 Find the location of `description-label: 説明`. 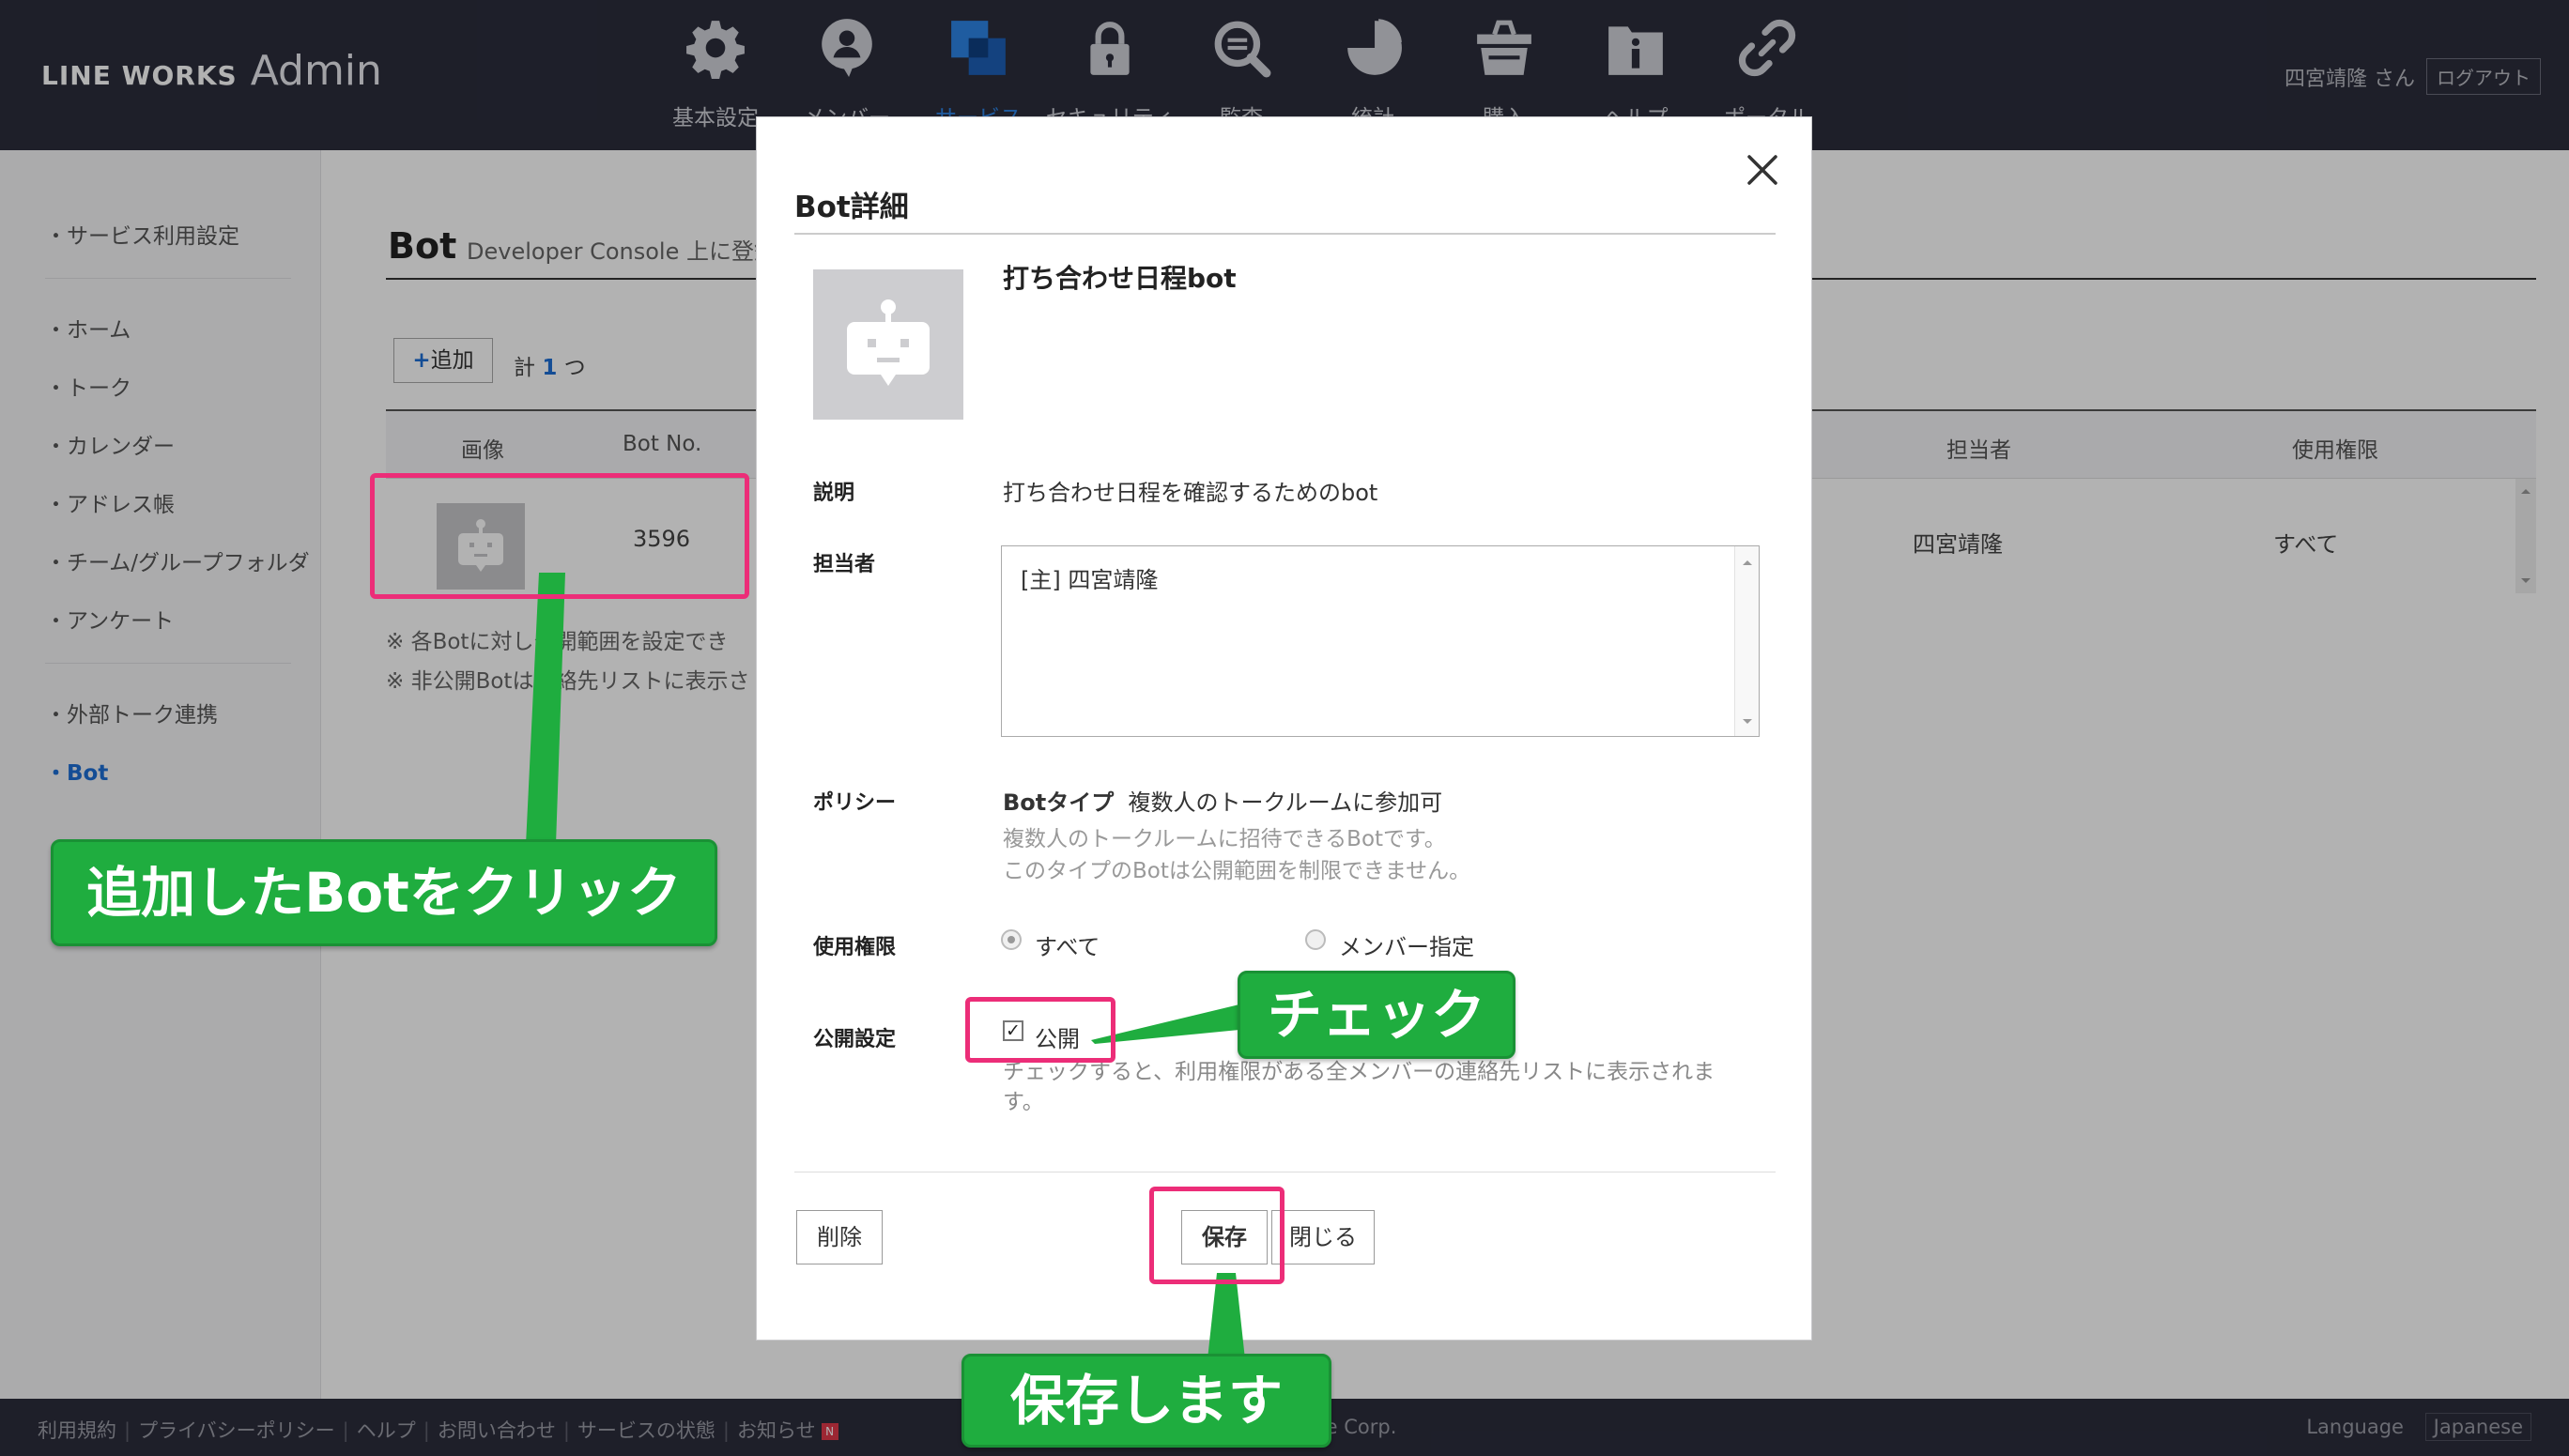

description-label: 説明 is located at coordinates (834, 493).